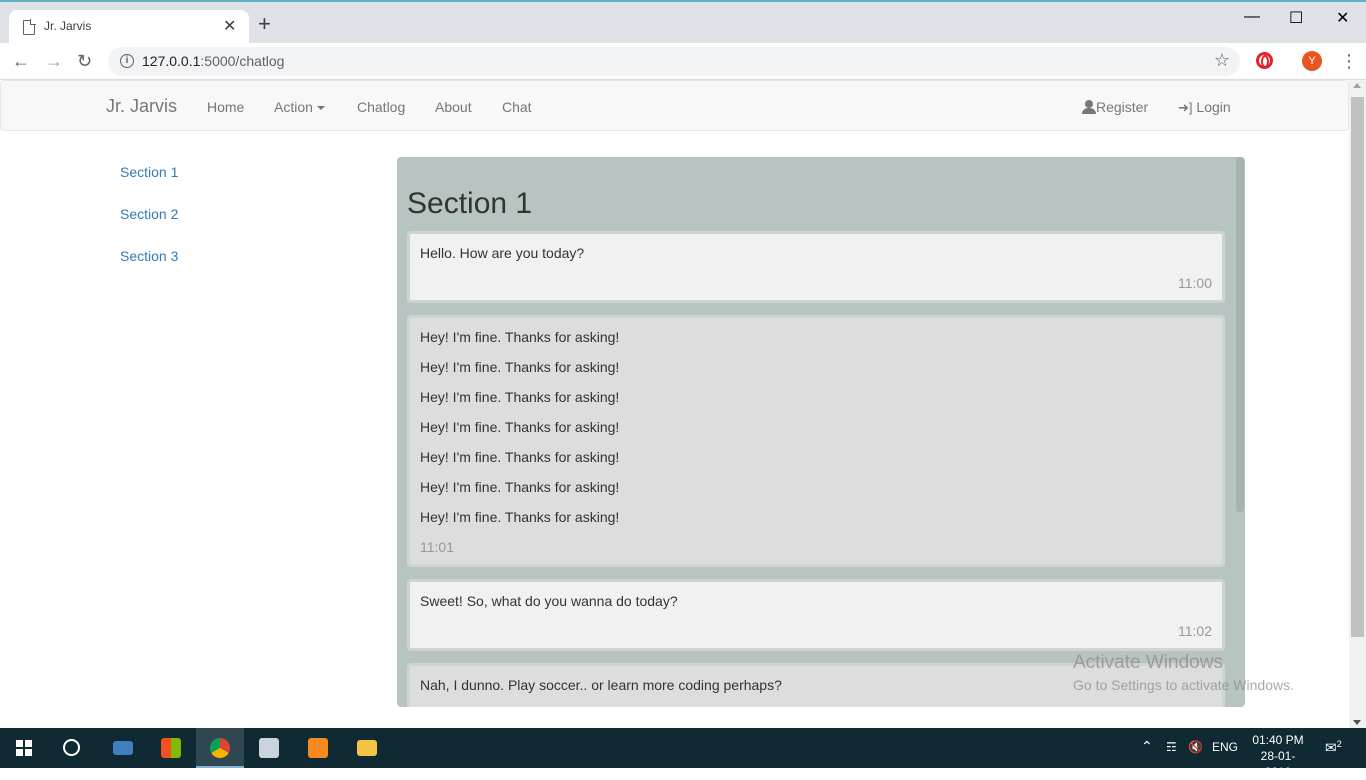 The image size is (1366, 780). Describe the element at coordinates (502, 253) in the screenshot. I see `message-text: Hello. How are you today?` at that location.